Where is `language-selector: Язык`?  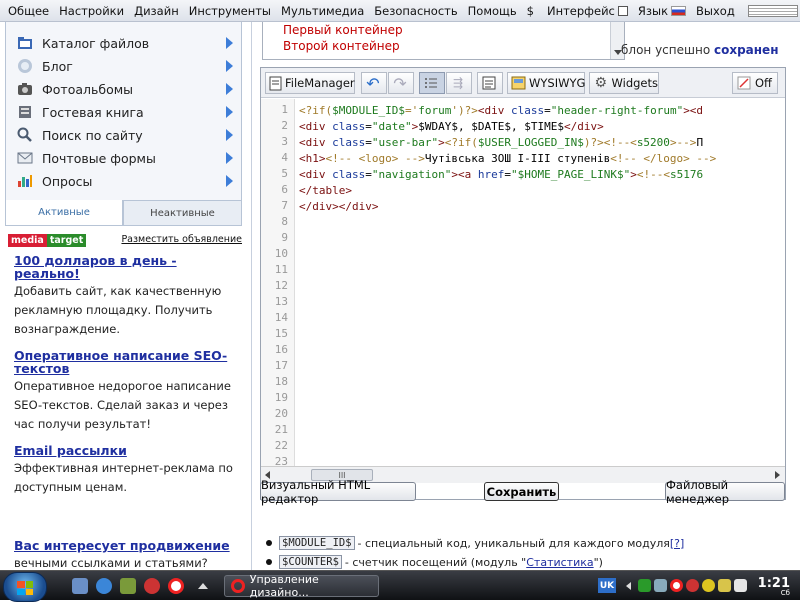
language-selector: Язык is located at coordinates (662, 11).